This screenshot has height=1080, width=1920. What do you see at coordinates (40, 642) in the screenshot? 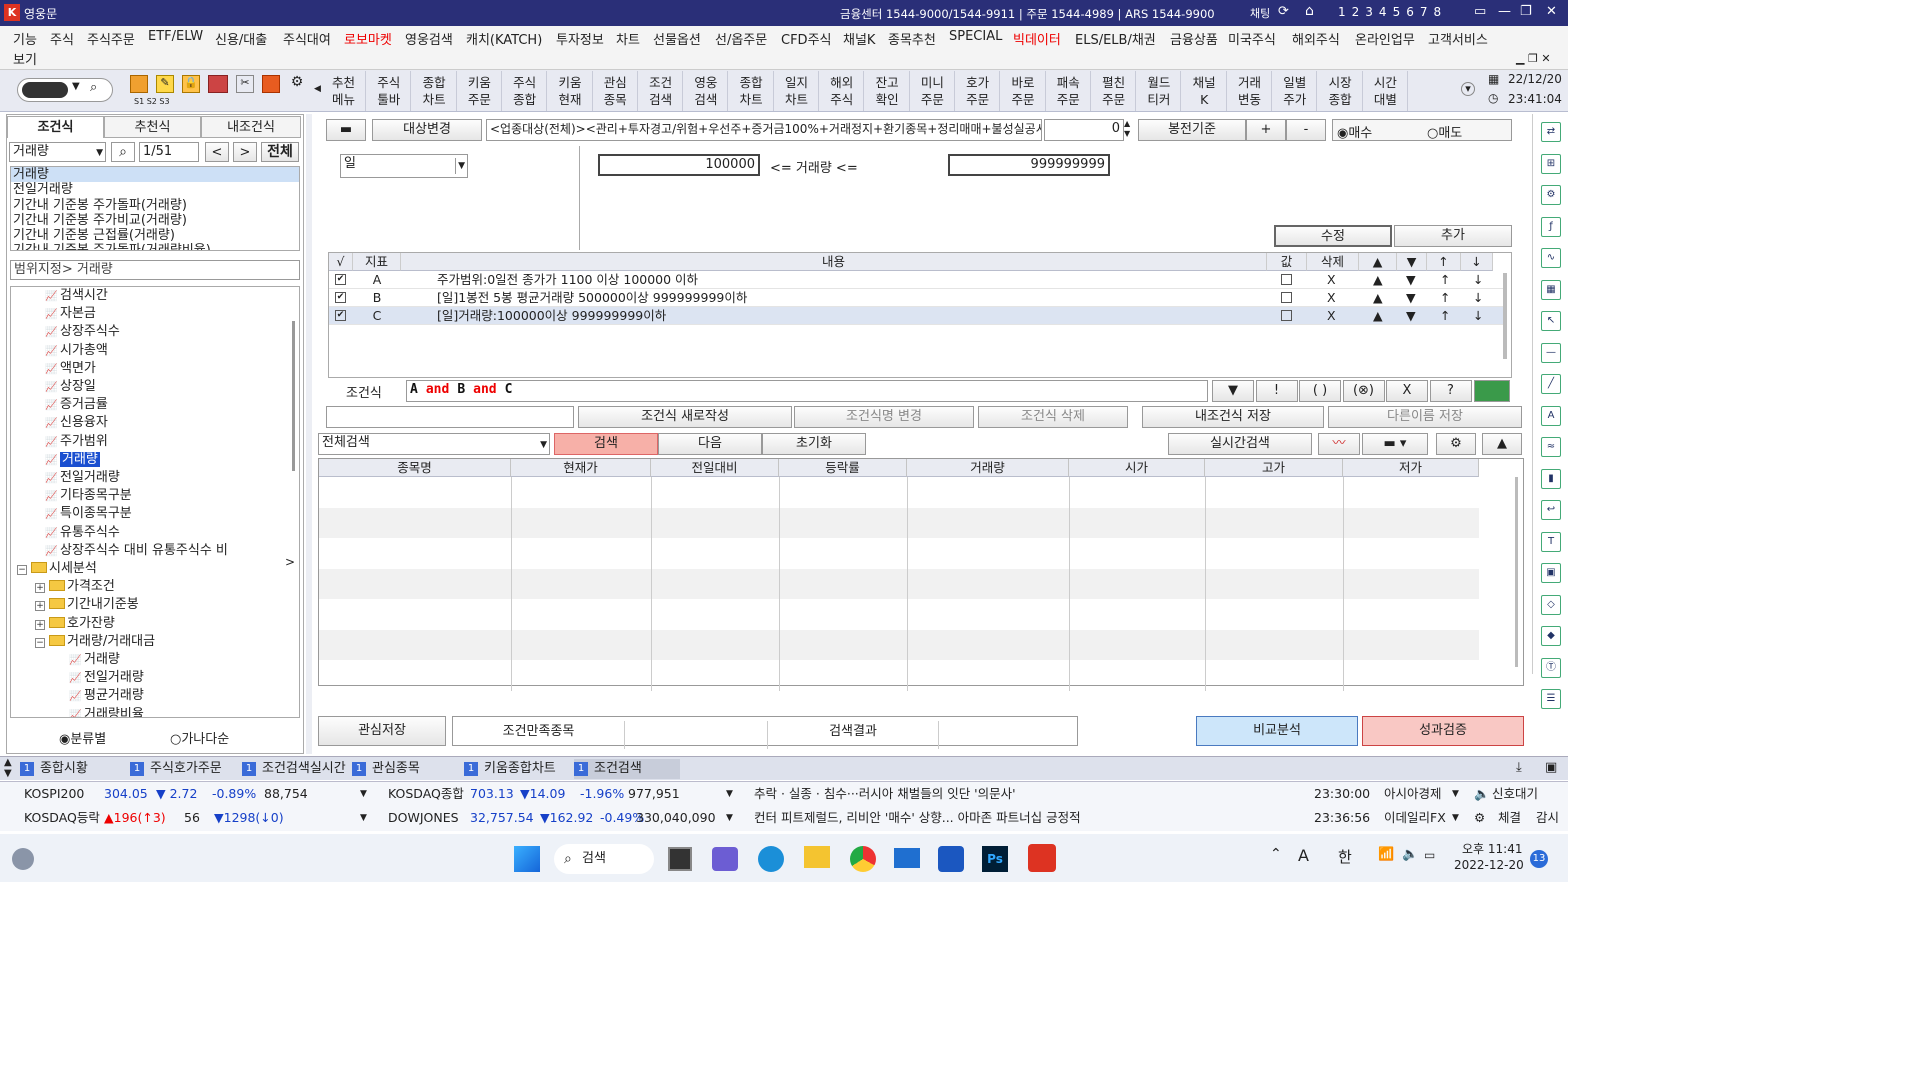
I see `collapse-icon: −` at bounding box center [40, 642].